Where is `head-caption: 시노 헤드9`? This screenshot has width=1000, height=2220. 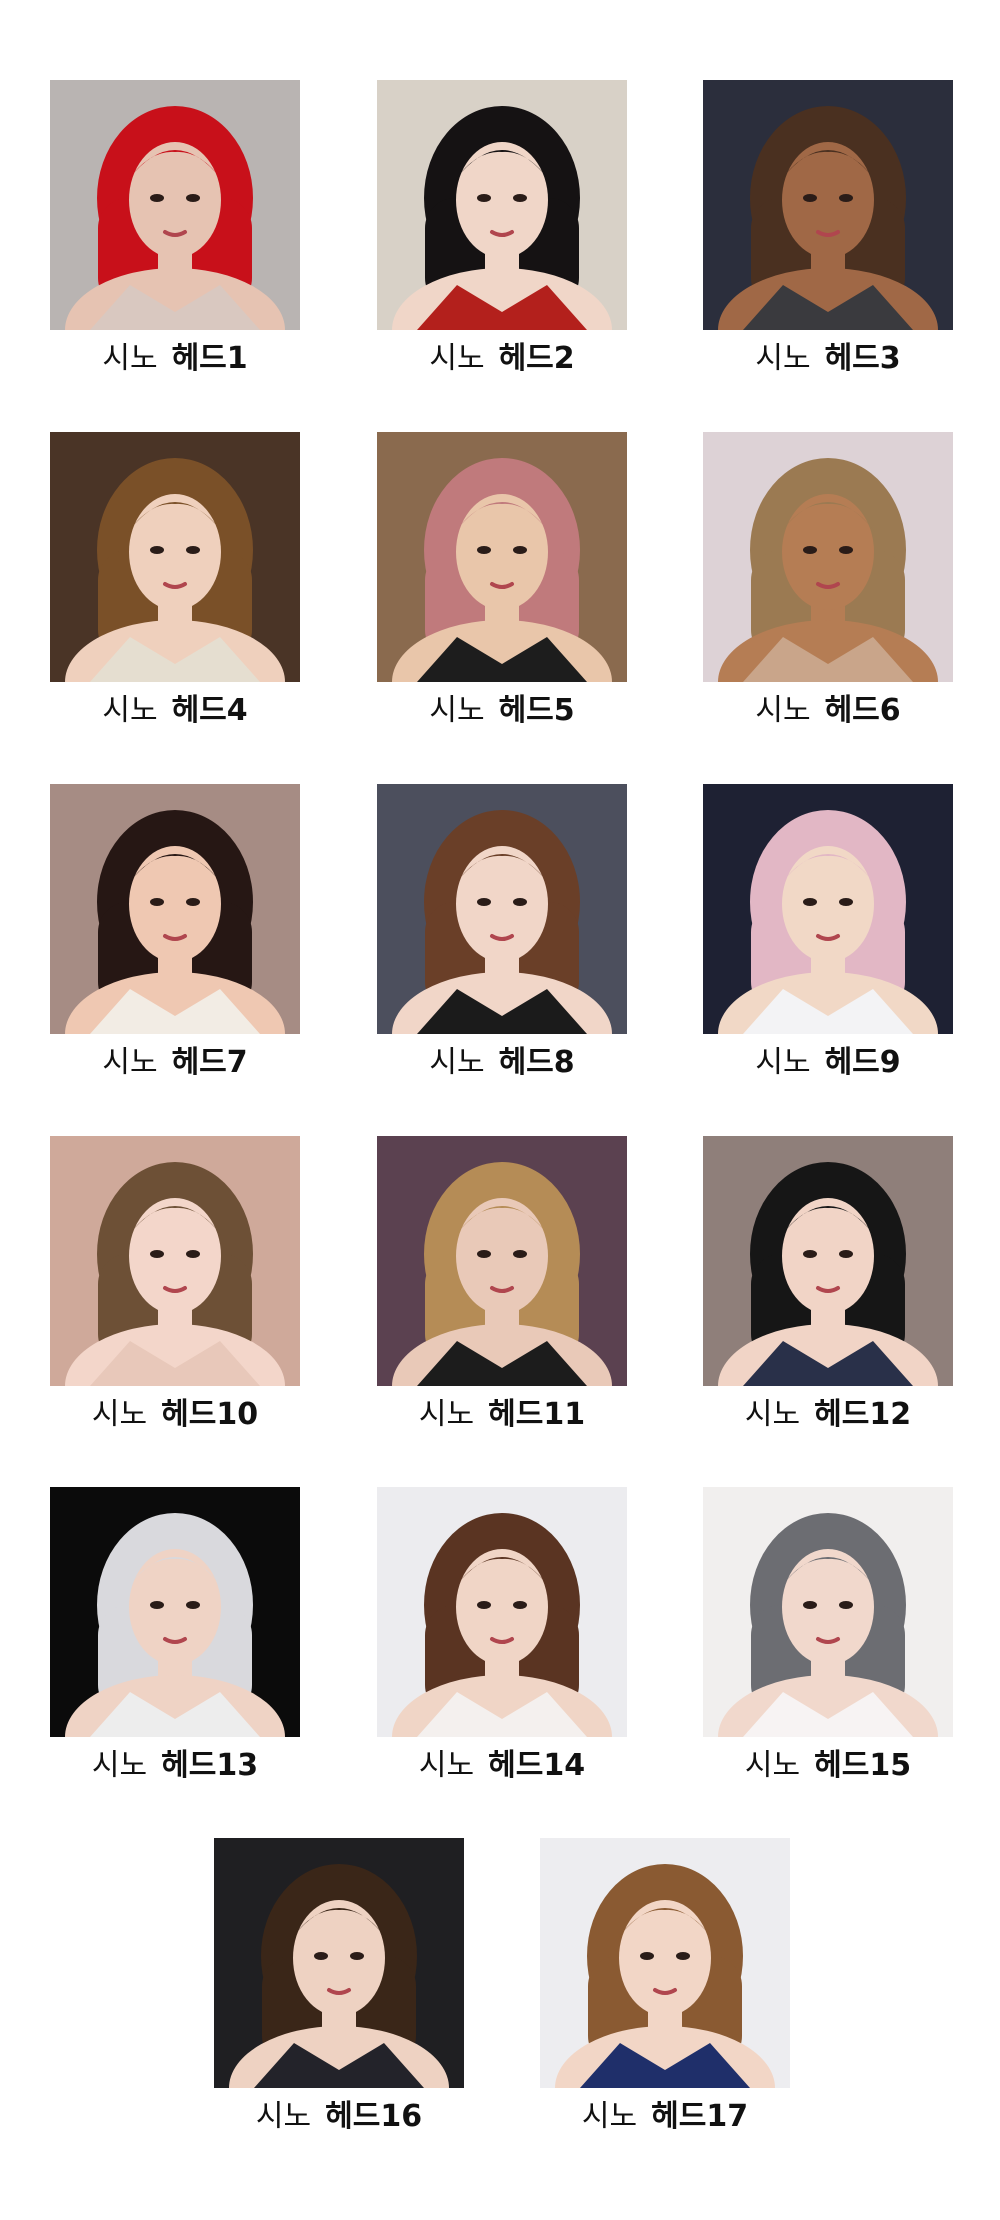 head-caption: 시노 헤드9 is located at coordinates (828, 1063).